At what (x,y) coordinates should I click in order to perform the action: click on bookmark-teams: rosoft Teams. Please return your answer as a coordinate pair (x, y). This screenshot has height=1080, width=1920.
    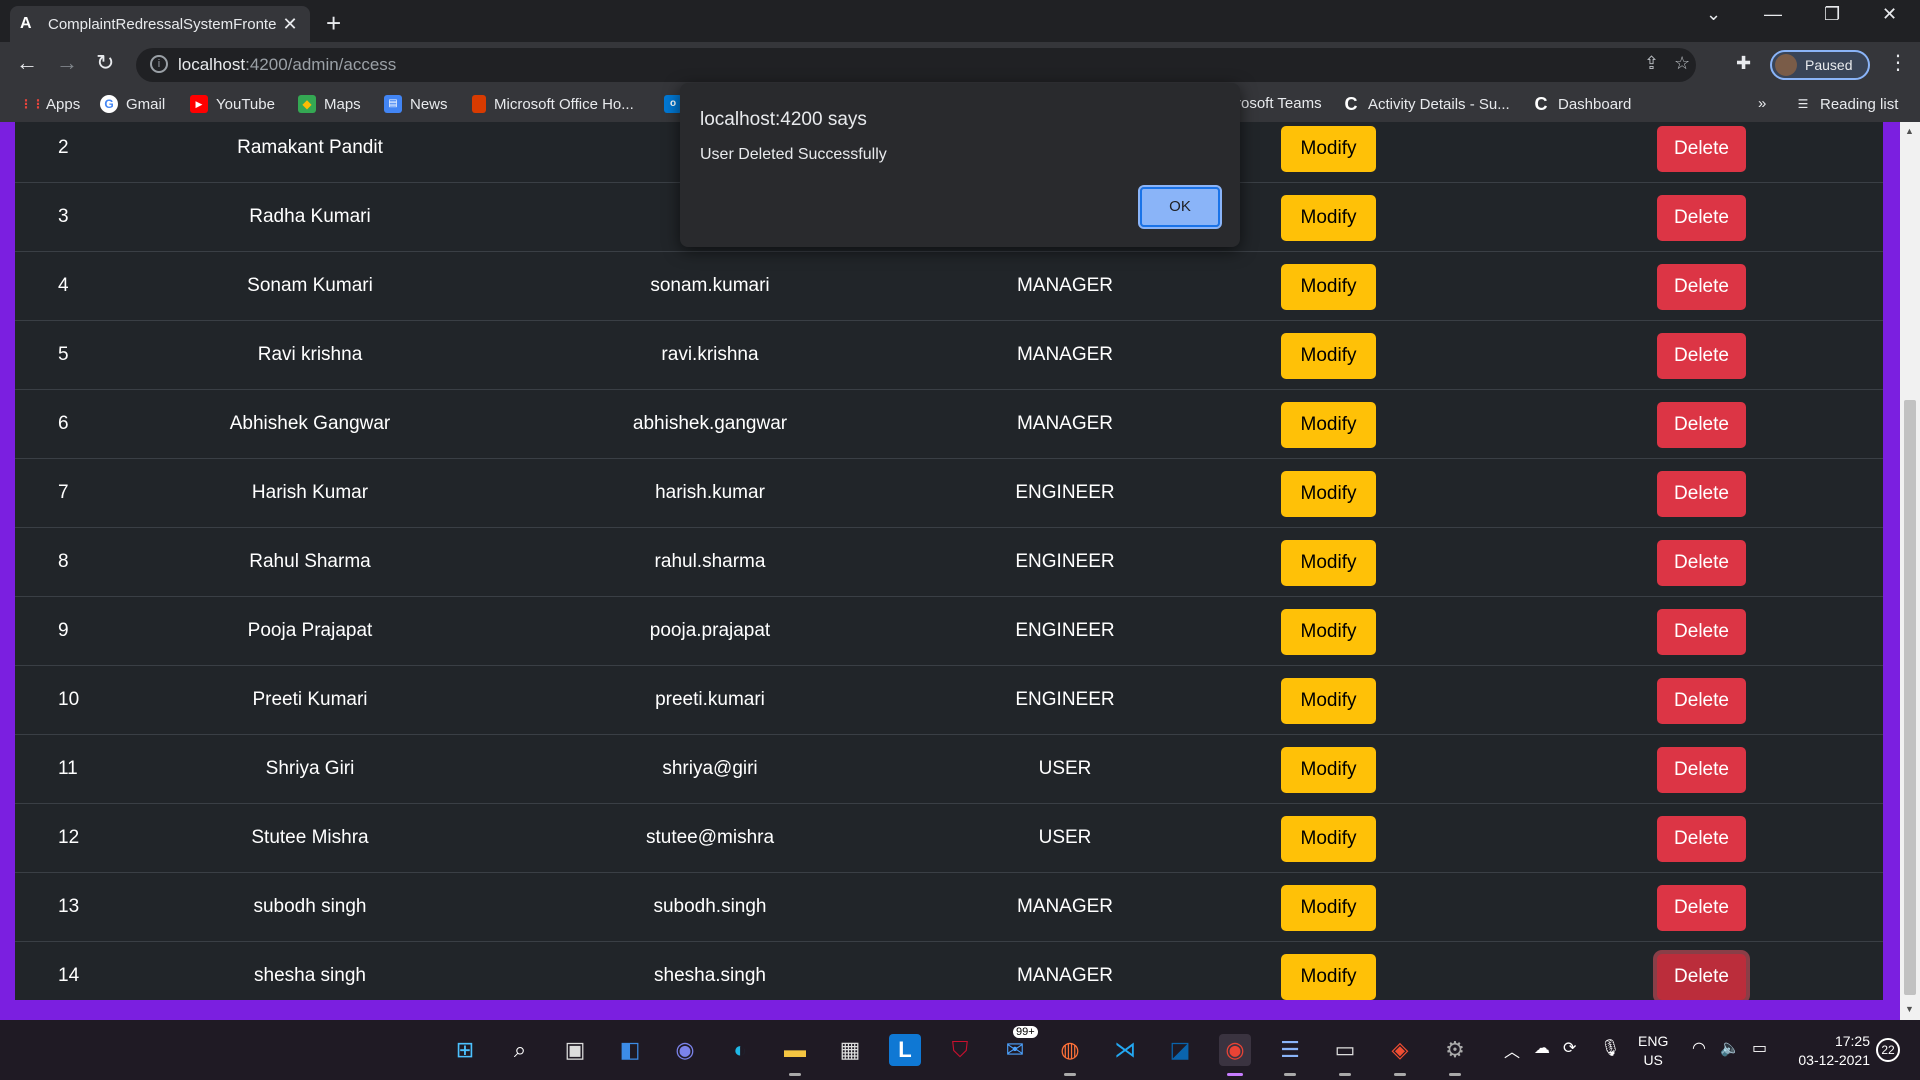
    Looking at the image, I should click on (1279, 103).